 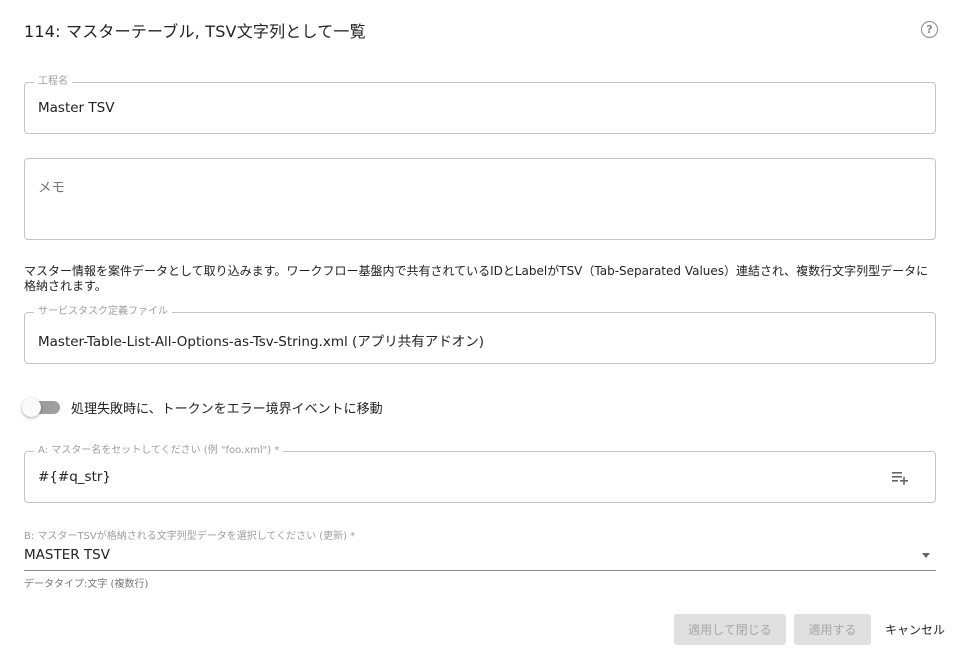 I want to click on datatype-helper: データタイプ:文字 (複数行), so click(x=86, y=584).